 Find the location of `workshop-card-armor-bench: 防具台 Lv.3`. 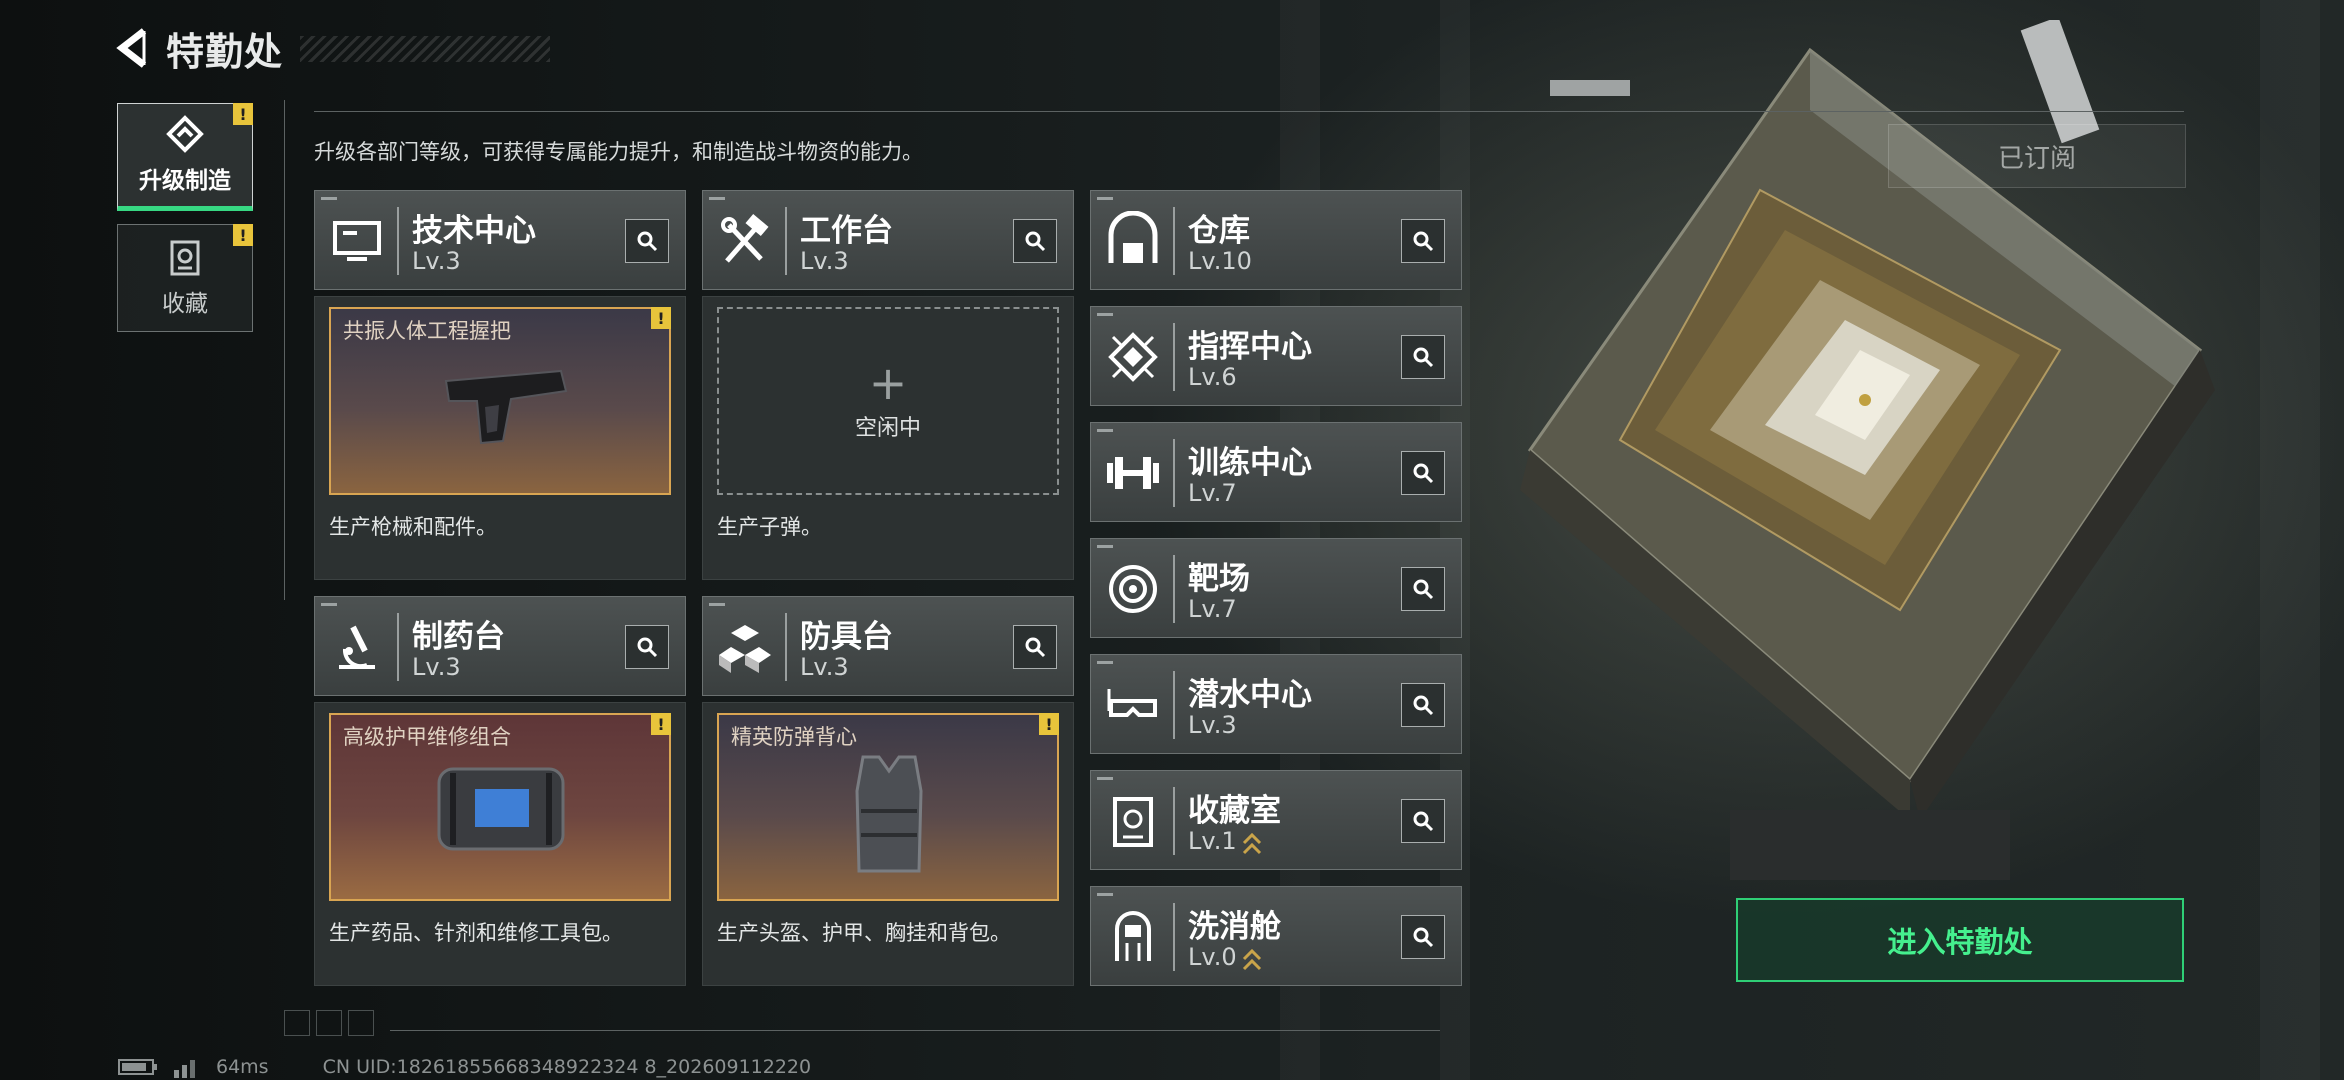

workshop-card-armor-bench: 防具台 Lv.3 is located at coordinates (888, 646).